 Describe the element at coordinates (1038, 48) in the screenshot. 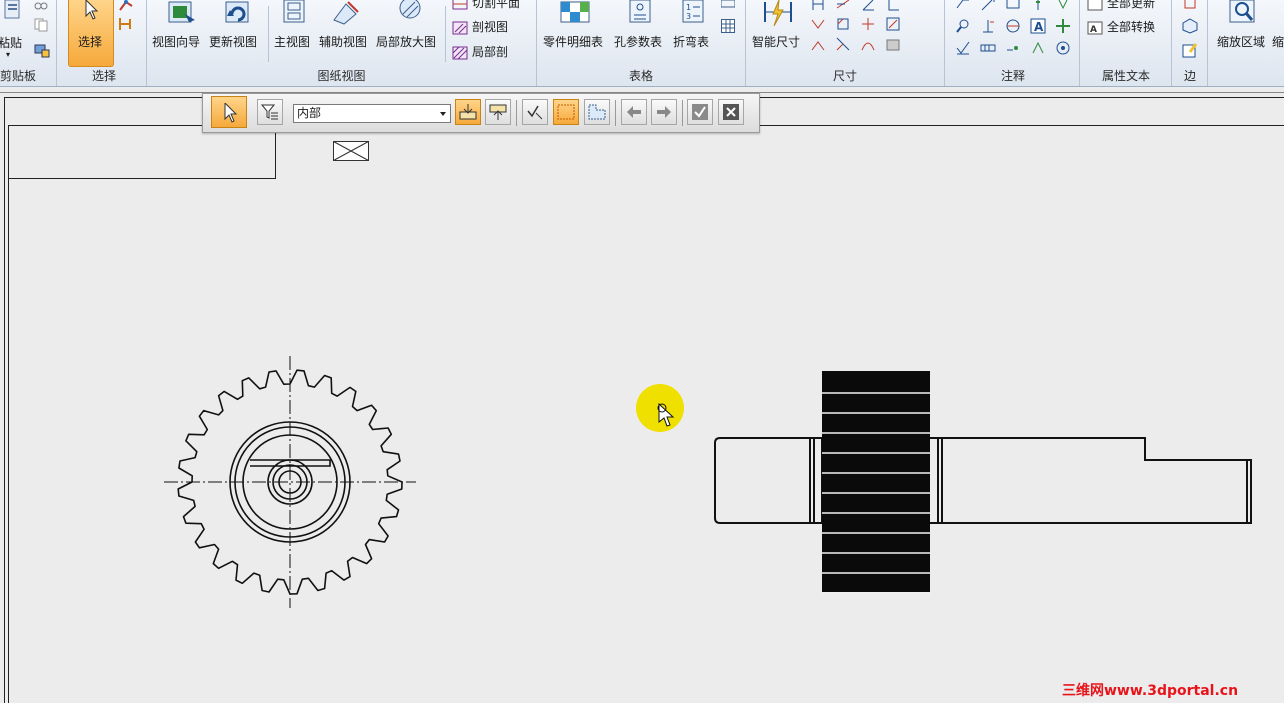

I see `edge-condition-icon` at that location.